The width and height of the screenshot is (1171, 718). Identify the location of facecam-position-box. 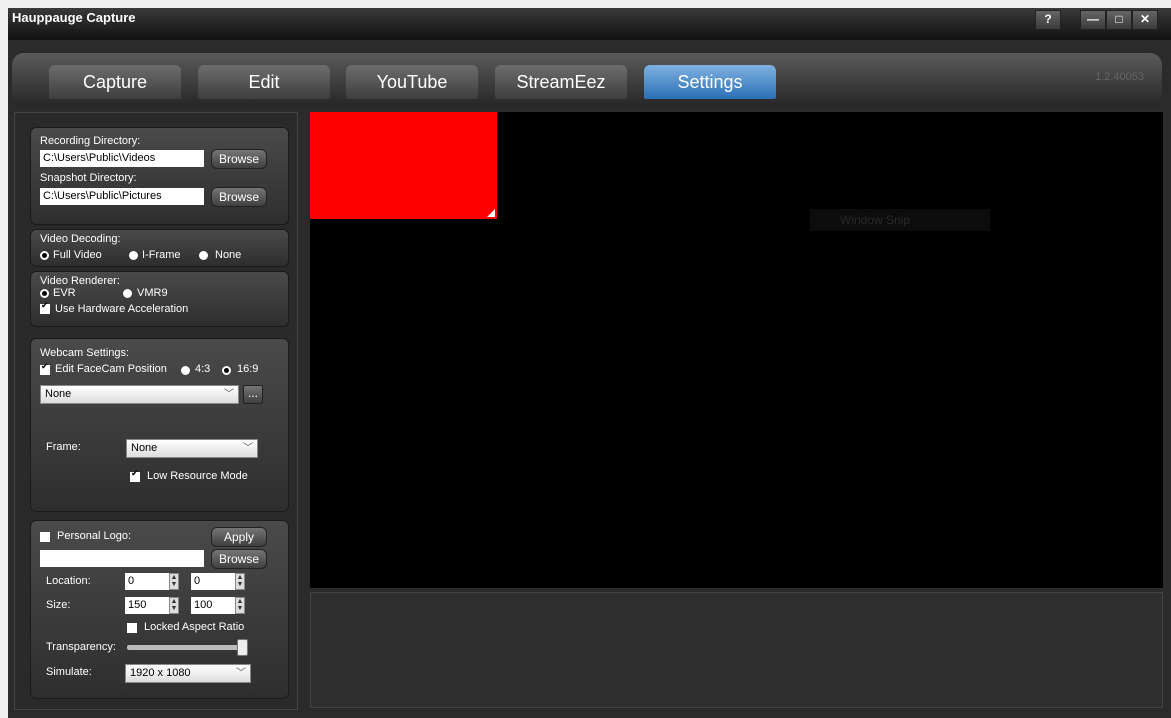
(403, 165).